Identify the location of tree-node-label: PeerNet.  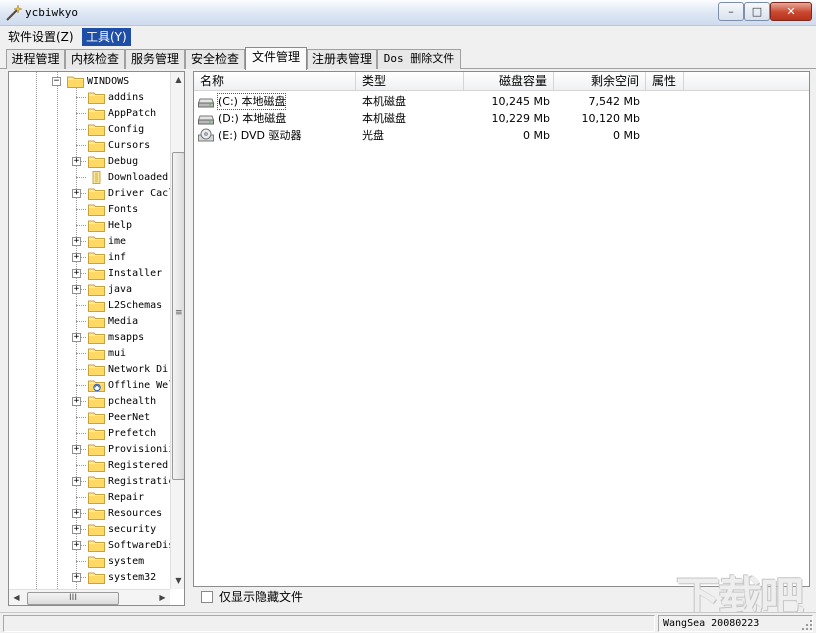
(129, 417).